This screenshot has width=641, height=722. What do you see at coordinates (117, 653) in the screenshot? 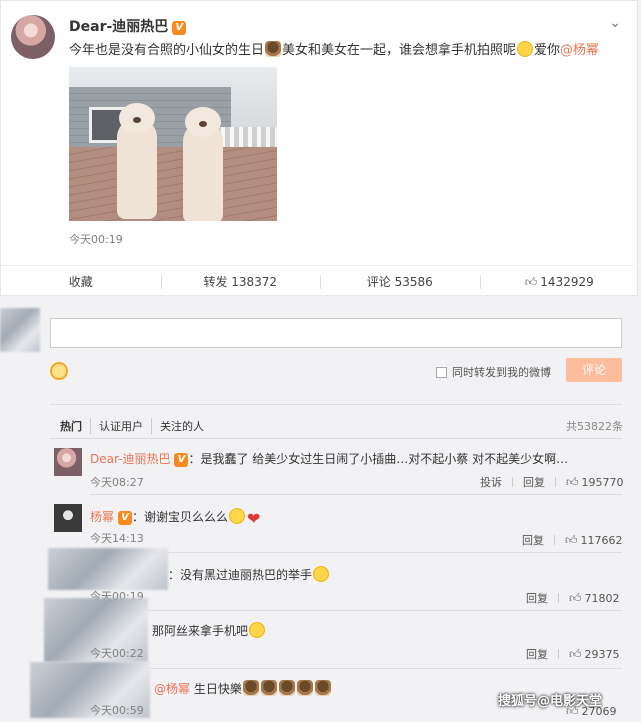
I see `comment-time: 今天00:22` at bounding box center [117, 653].